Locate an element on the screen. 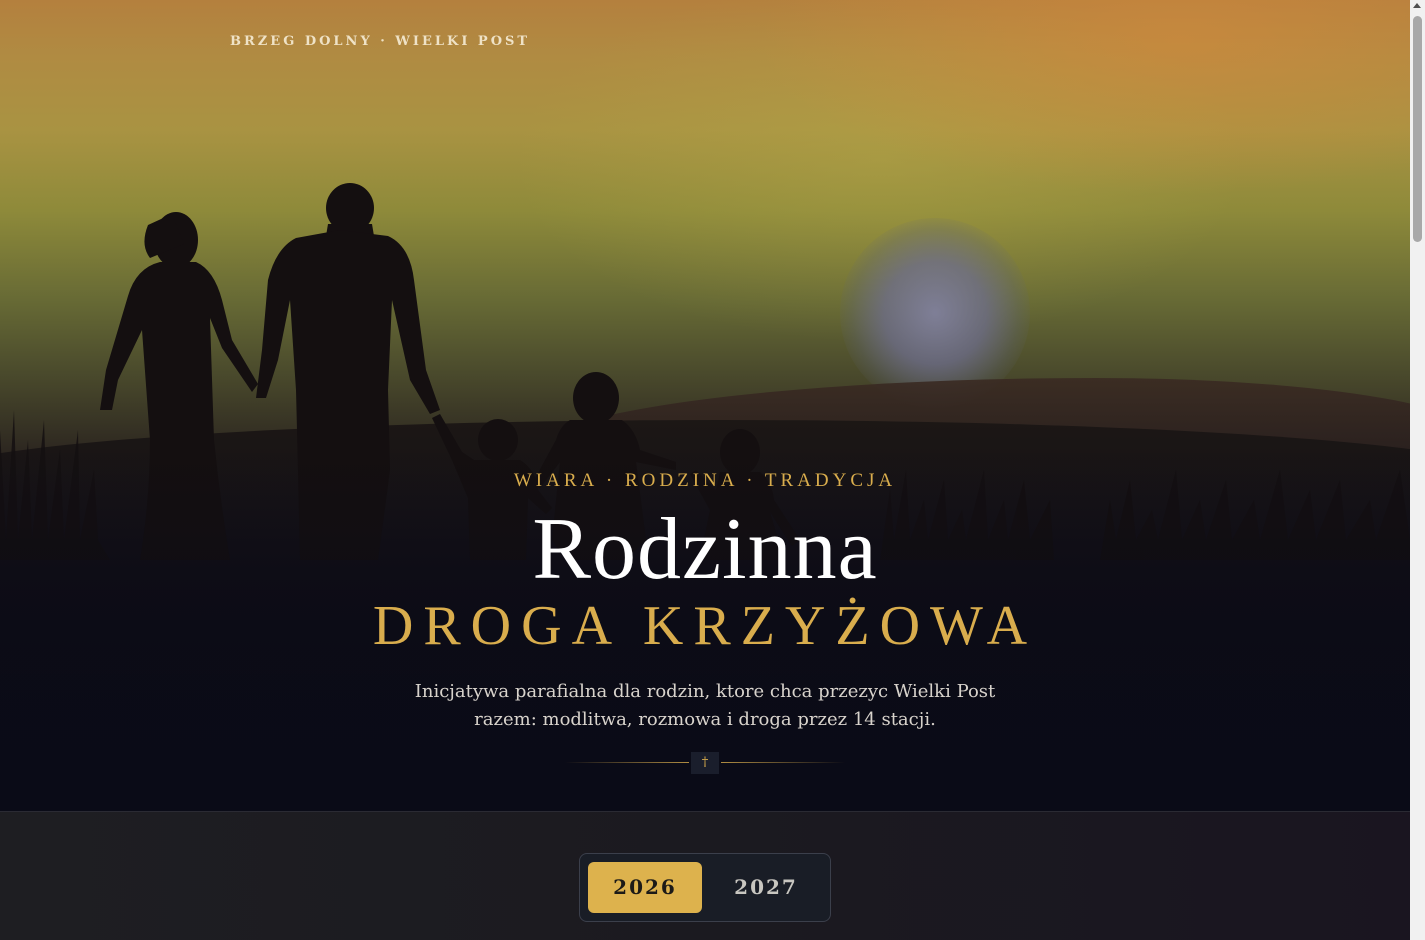  location-label: BRZEG DOLNY · WIELKI POST is located at coordinates (380, 41).